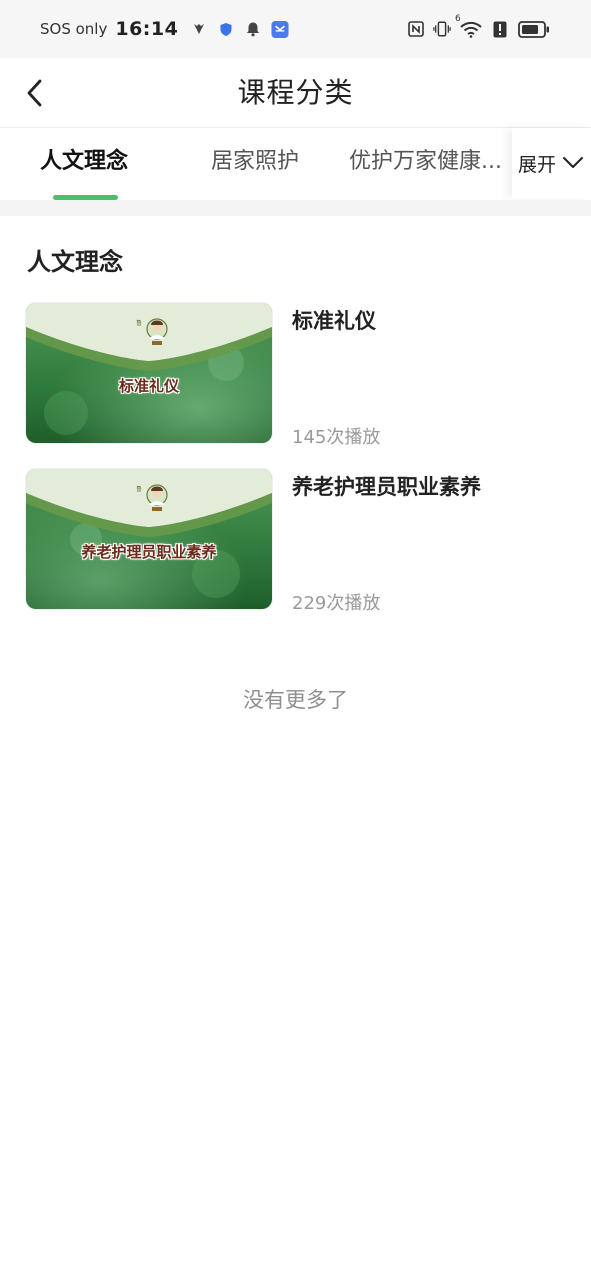 Image resolution: width=591 pixels, height=1280 pixels. What do you see at coordinates (239, 29) in the screenshot?
I see `status-notification-icons` at bounding box center [239, 29].